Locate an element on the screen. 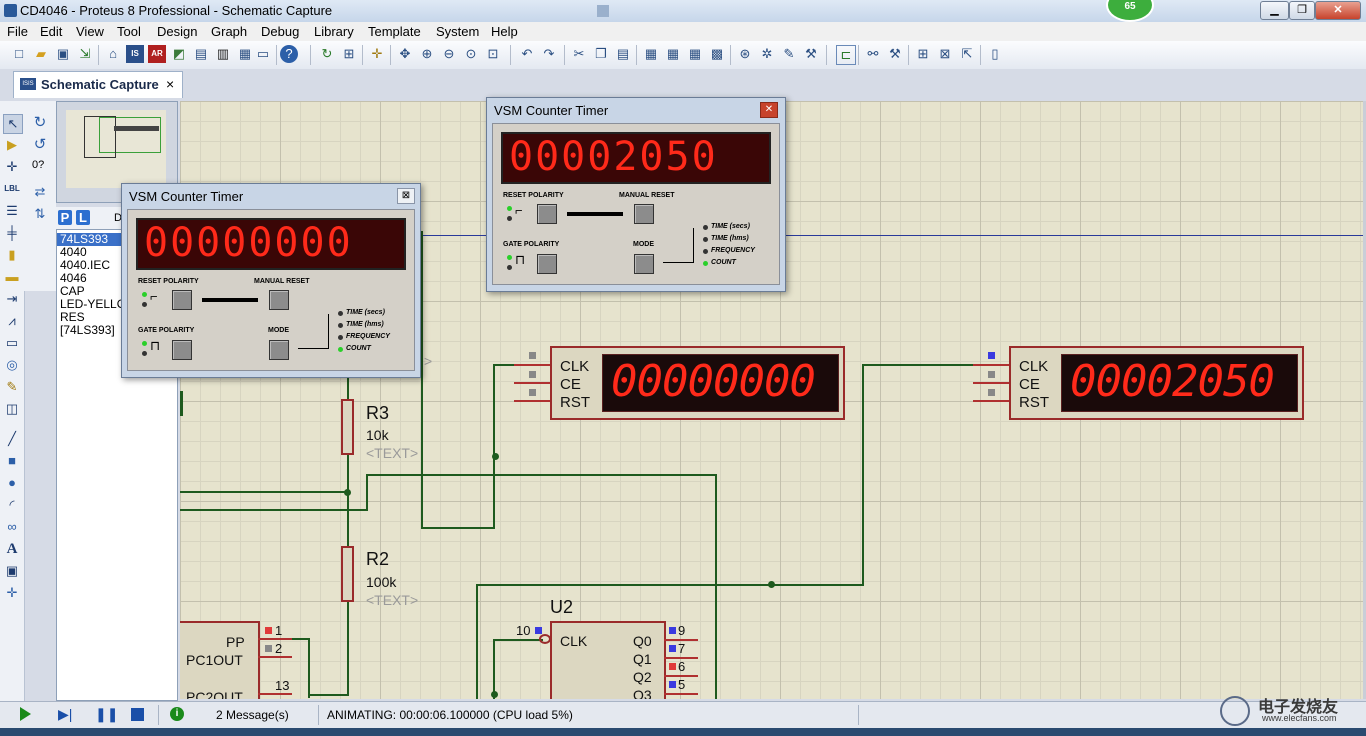 The height and width of the screenshot is (736, 1366). gate-polarity-button is located at coordinates (182, 350).